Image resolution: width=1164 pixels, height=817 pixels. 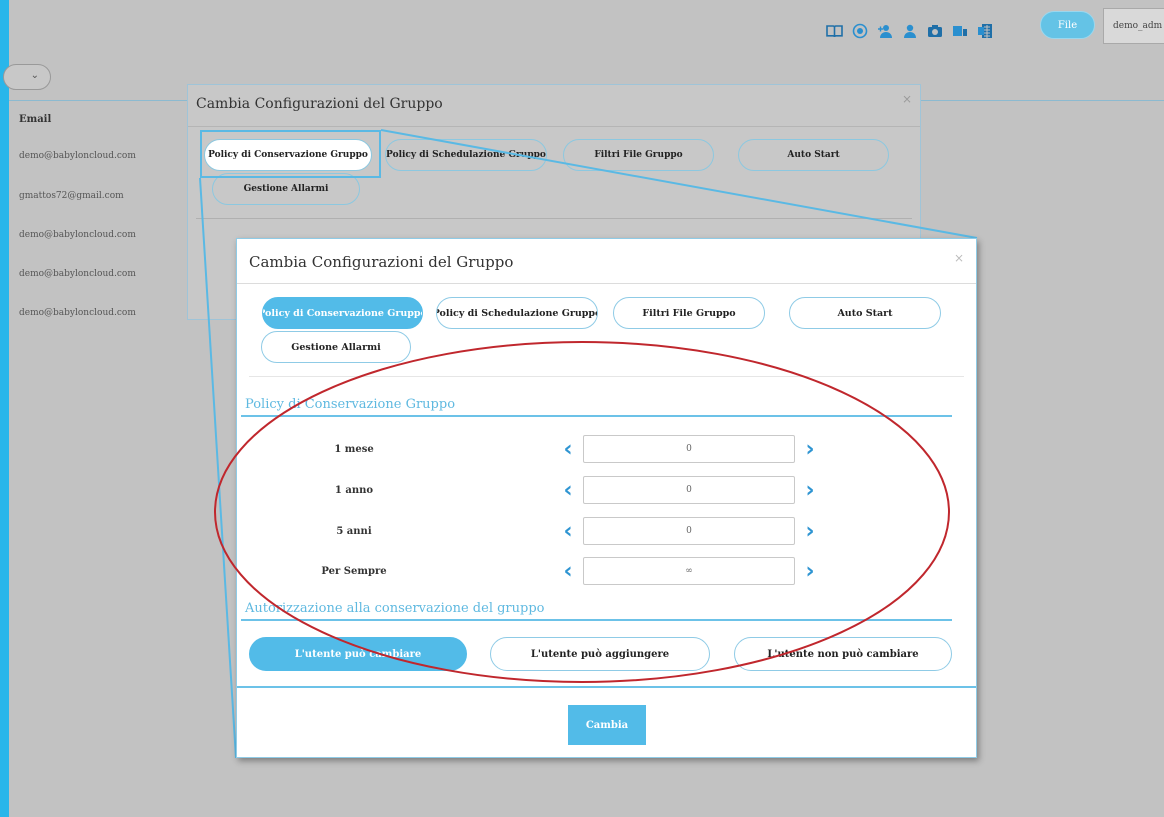 I want to click on permission-option-add: L'utente può aggiungere, so click(x=600, y=654).